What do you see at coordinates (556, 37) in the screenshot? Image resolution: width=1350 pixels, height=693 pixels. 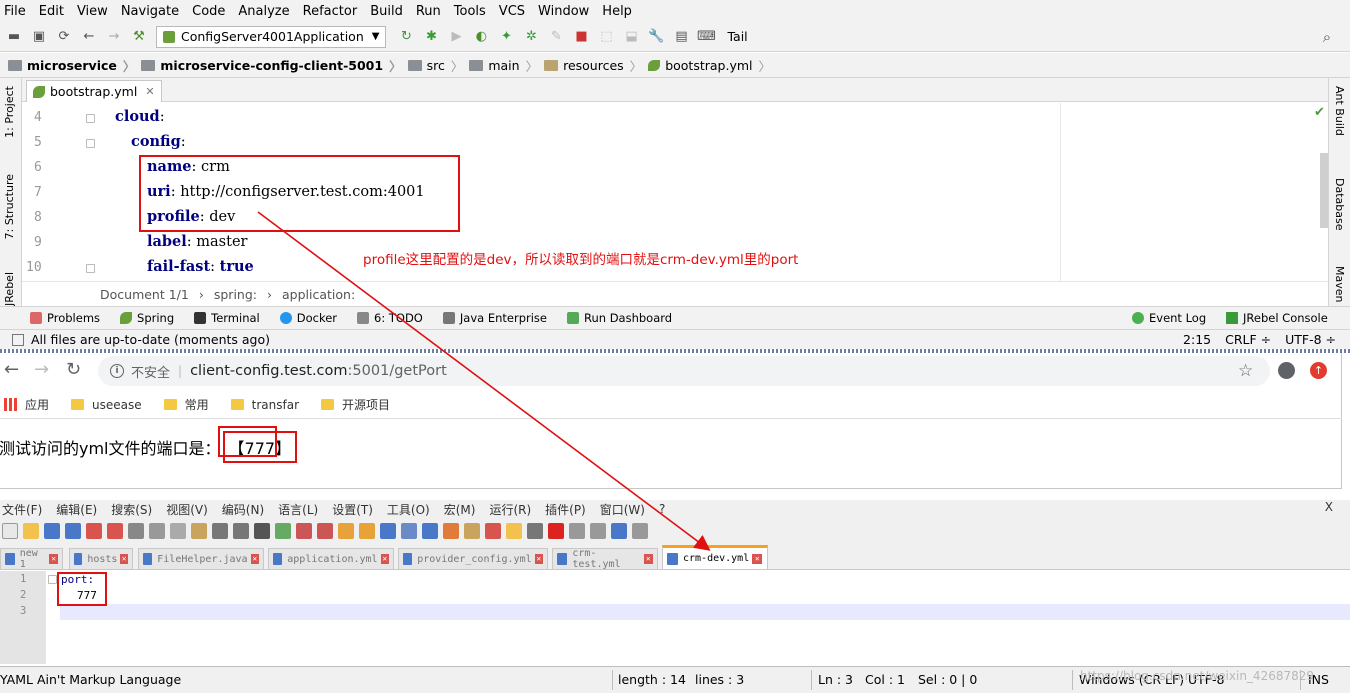 I see `update-icon: ✎` at bounding box center [556, 37].